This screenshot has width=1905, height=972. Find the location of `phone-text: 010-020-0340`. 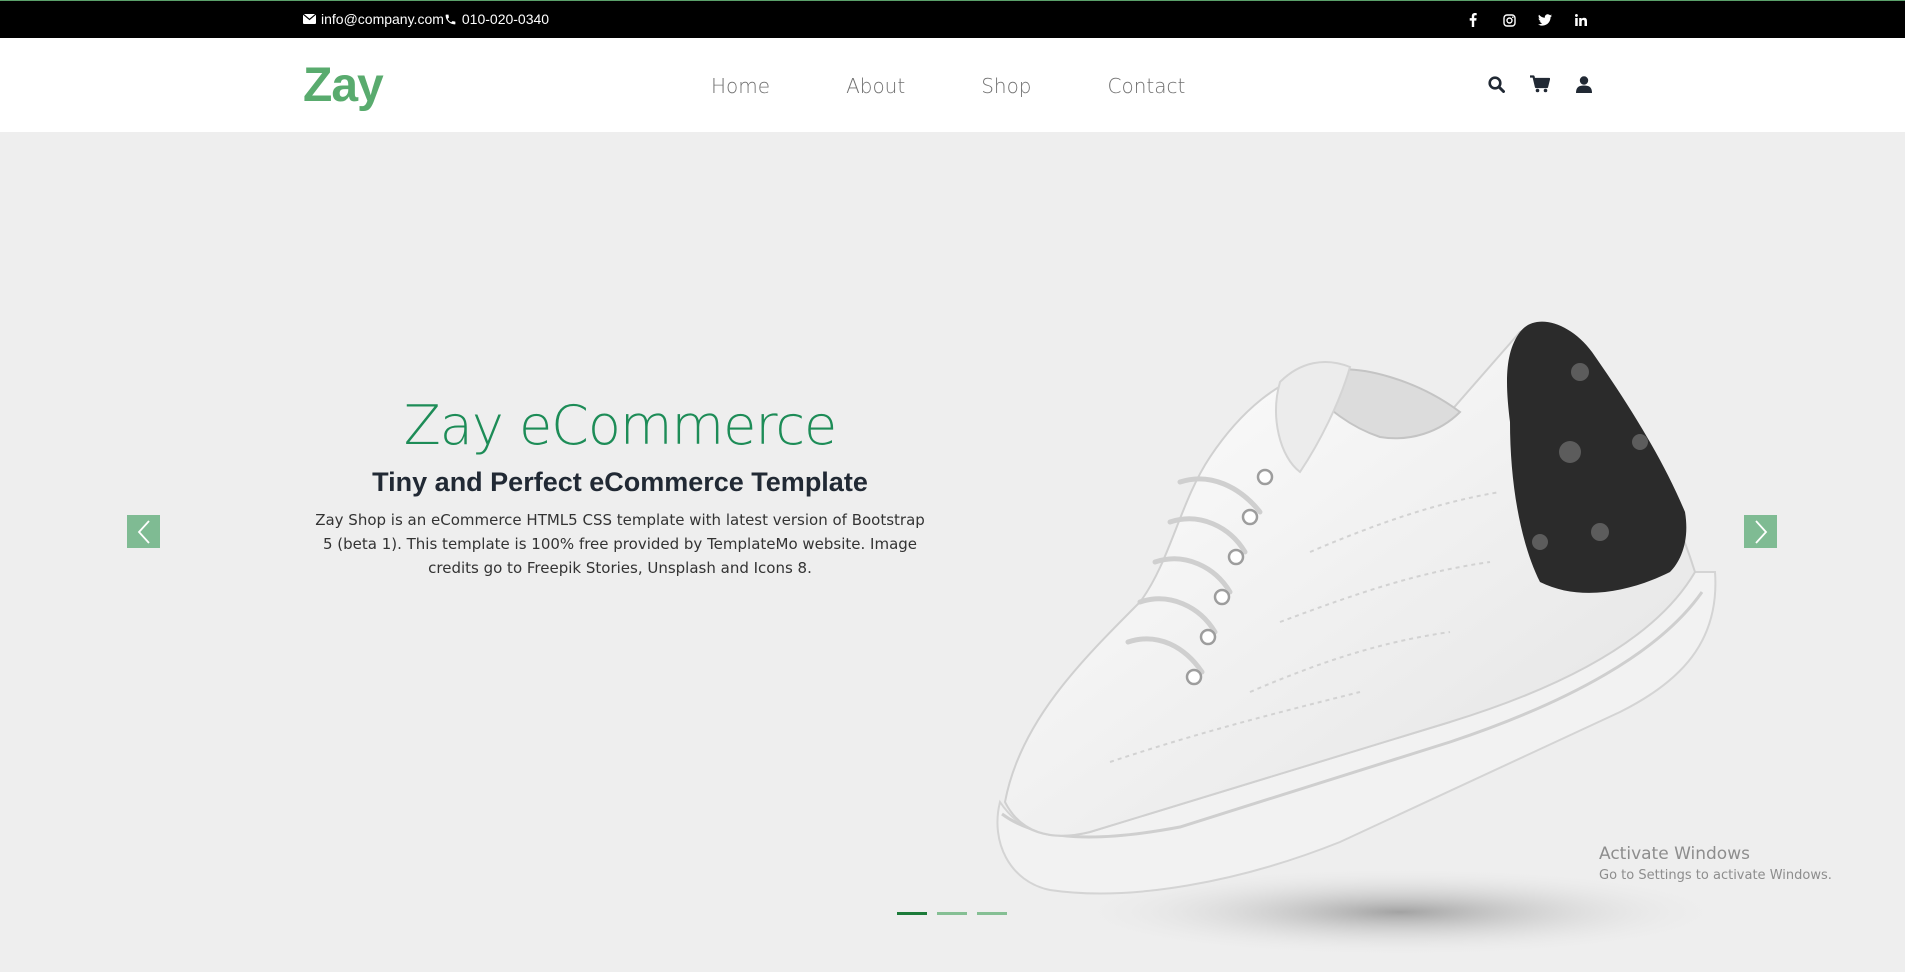

phone-text: 010-020-0340 is located at coordinates (505, 19).